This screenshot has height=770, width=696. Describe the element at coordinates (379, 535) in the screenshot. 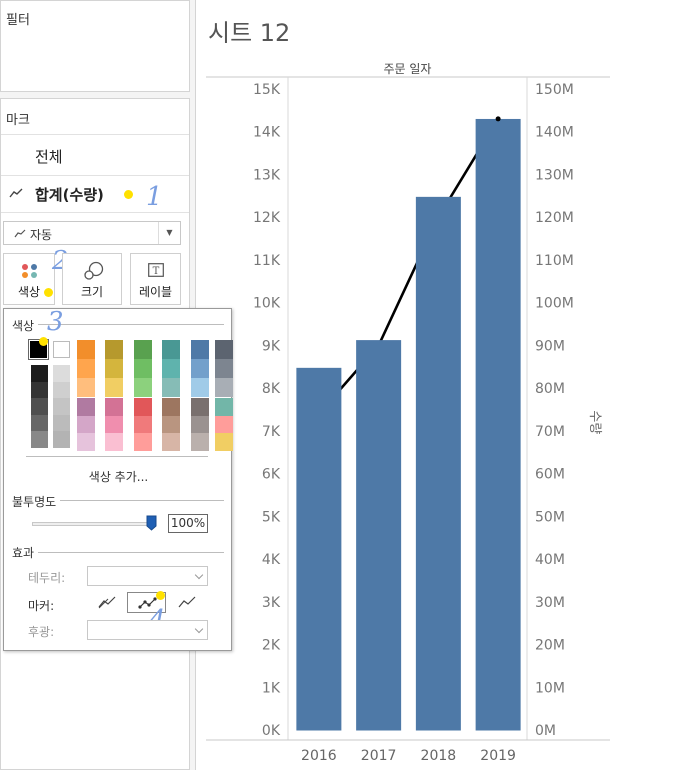

I see `bar-2017` at that location.